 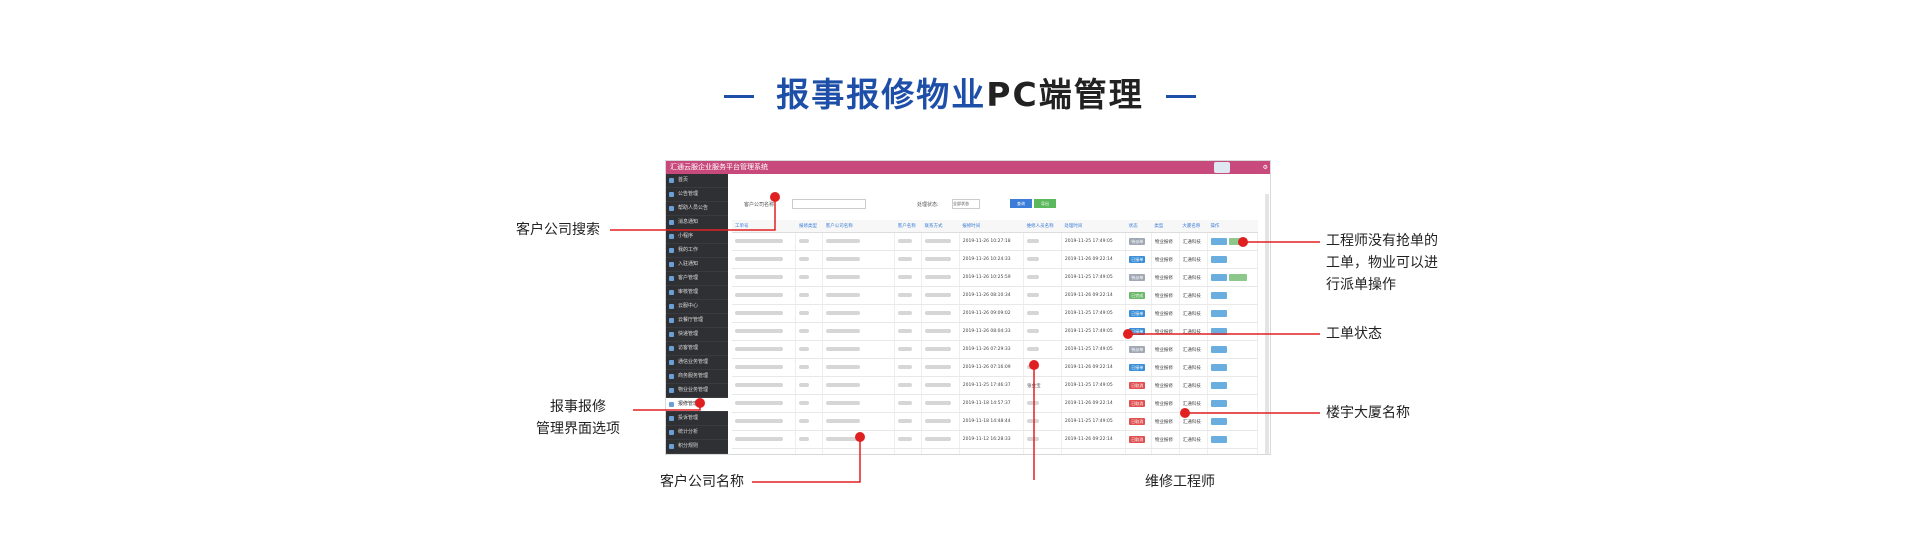 What do you see at coordinates (1034, 365) in the screenshot?
I see `marker-engineer` at bounding box center [1034, 365].